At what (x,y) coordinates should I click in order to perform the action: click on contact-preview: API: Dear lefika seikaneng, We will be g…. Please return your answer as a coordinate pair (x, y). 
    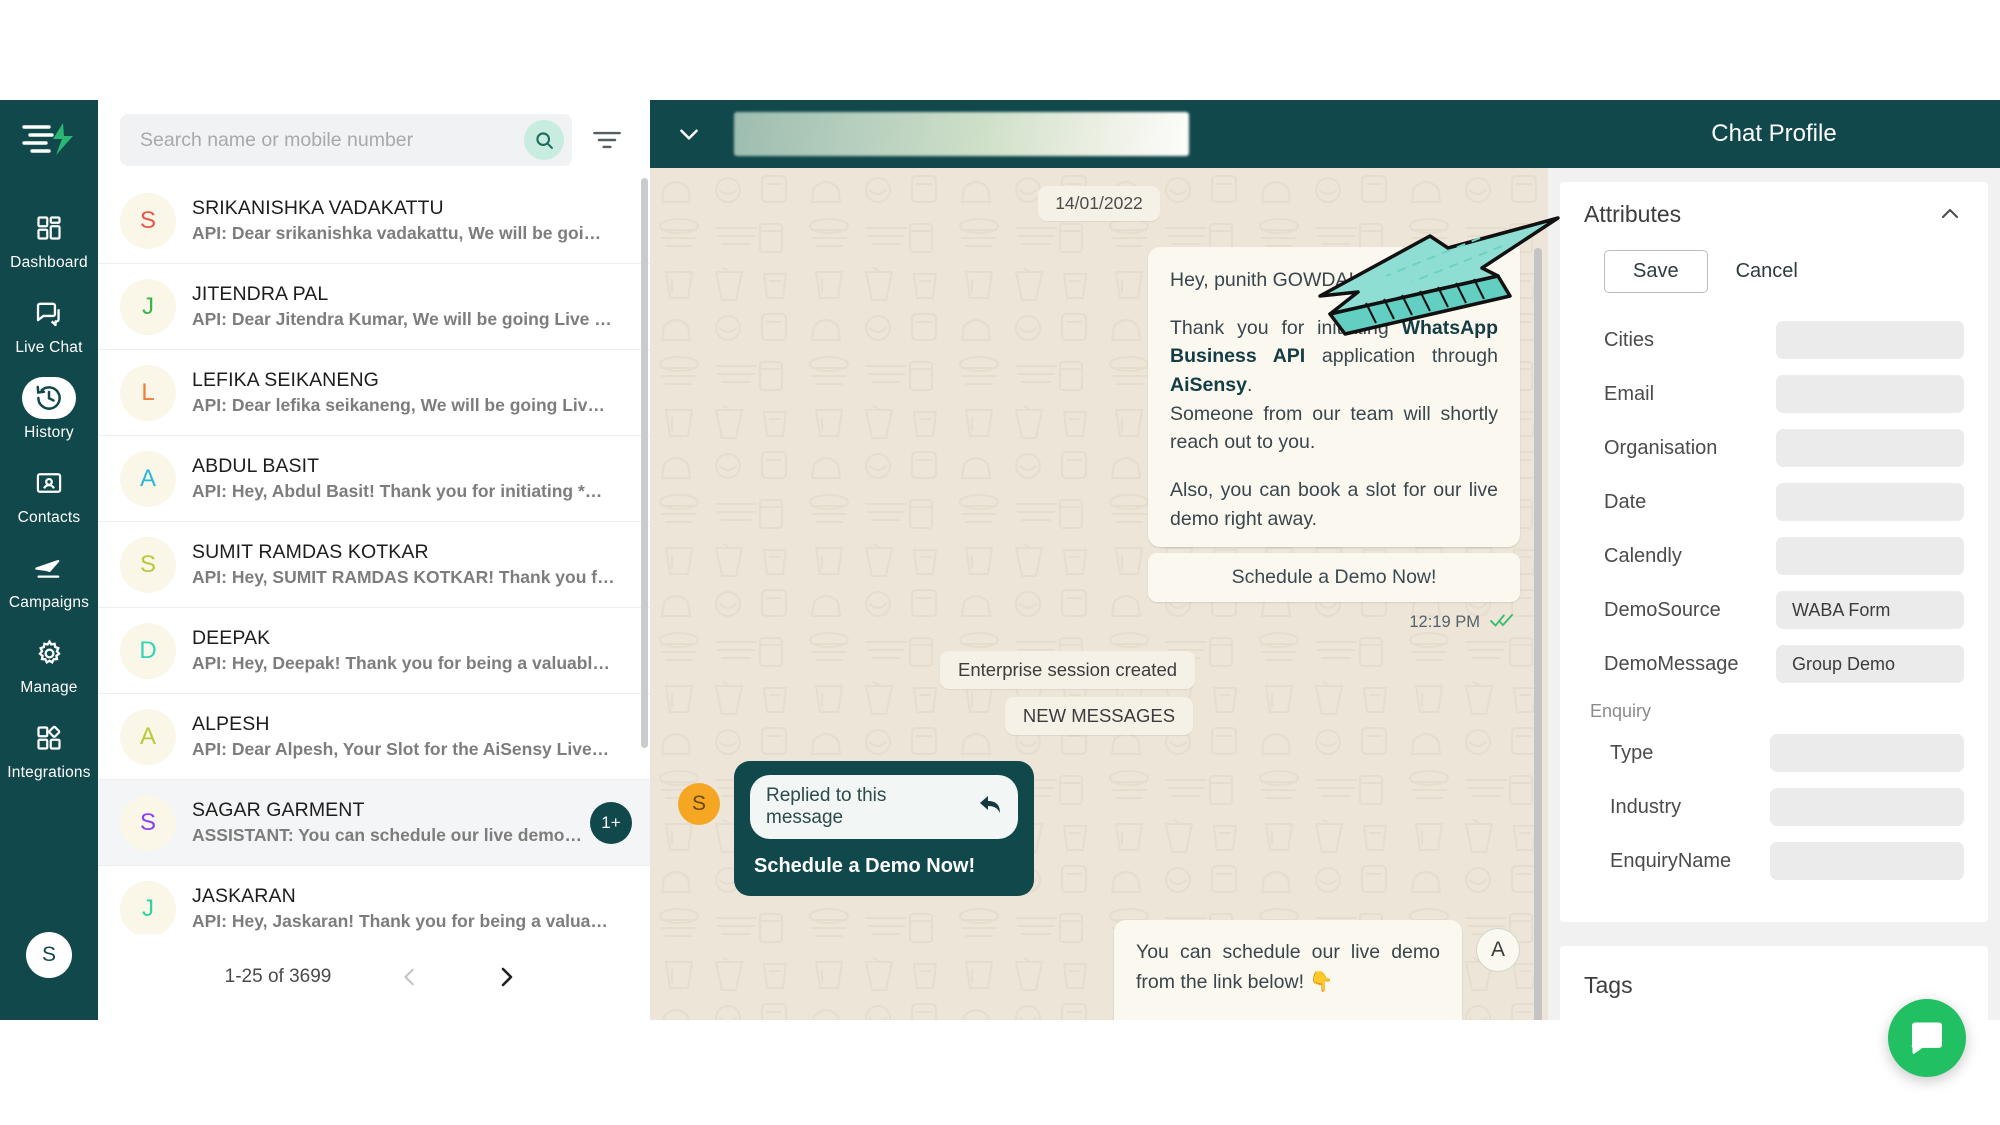
    Looking at the image, I should click on (398, 405).